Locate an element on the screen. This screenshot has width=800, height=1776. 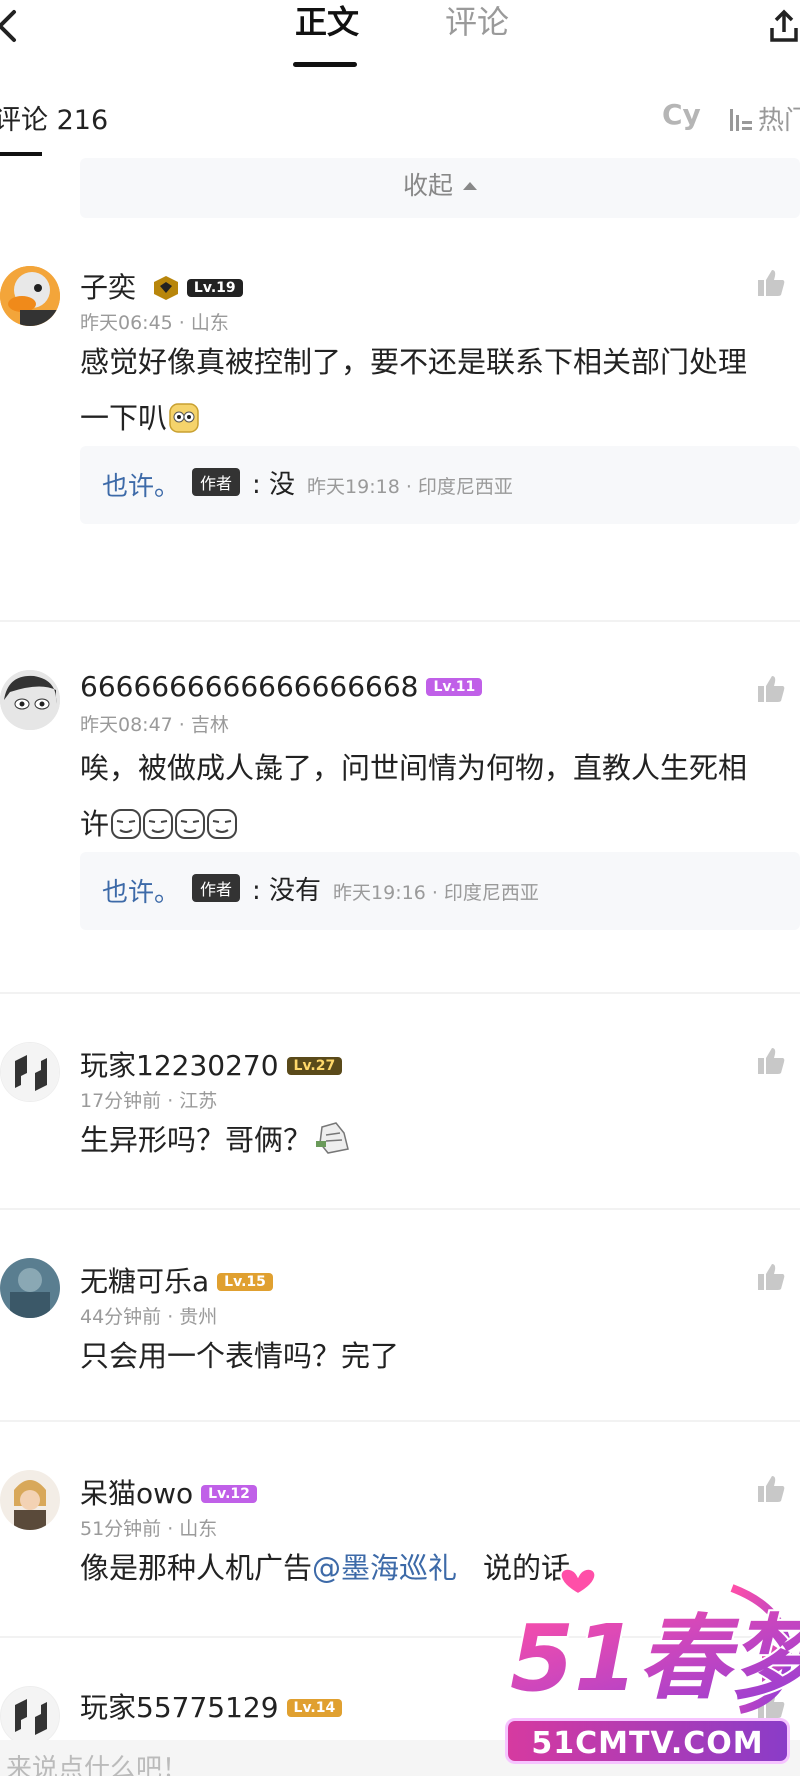
comment-text-line: 生异形吗？哥俩？ is located at coordinates (440, 1140).